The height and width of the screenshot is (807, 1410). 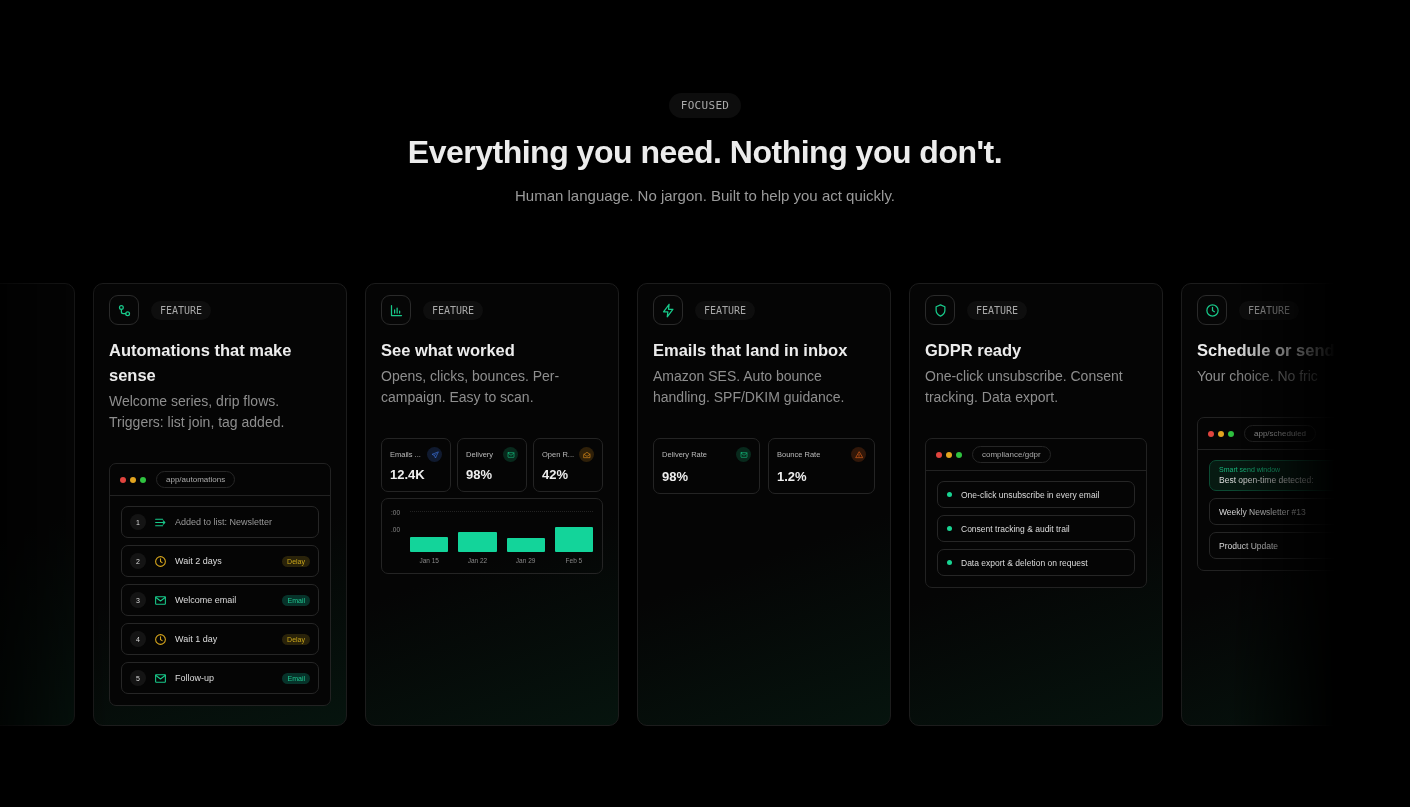 I want to click on step-label: Follow-up, so click(x=195, y=678).